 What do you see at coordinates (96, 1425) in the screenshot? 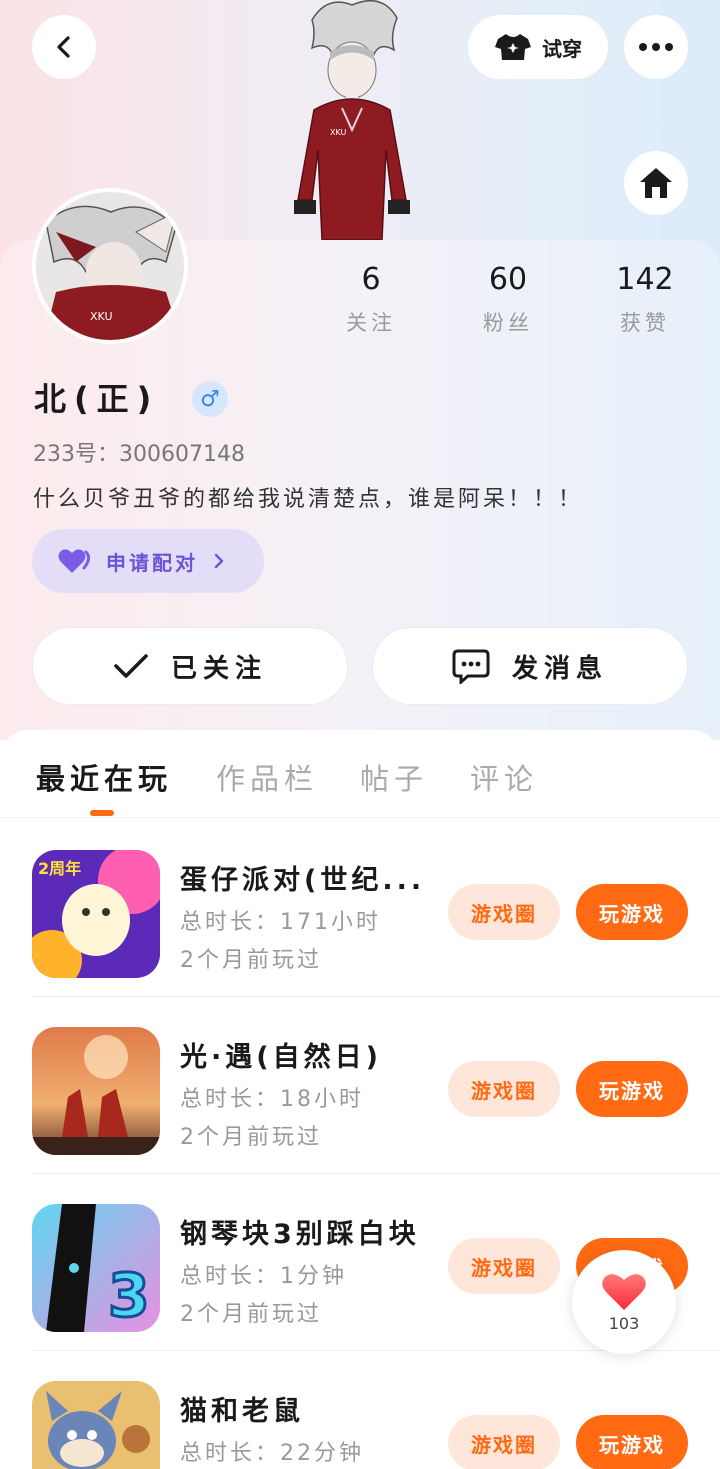
I see `game-icon-tom-and-jerry` at bounding box center [96, 1425].